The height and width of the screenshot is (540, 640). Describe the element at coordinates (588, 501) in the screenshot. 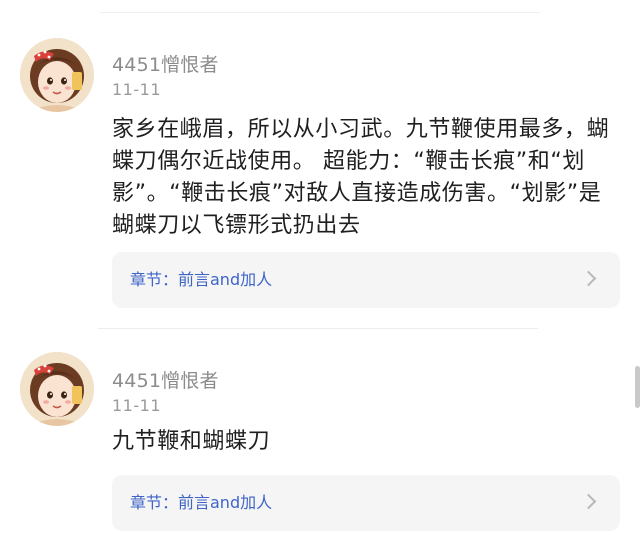

I see `chevron-right-icon` at that location.